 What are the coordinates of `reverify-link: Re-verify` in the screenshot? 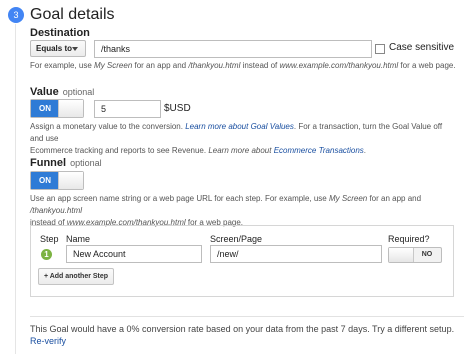 It's located at (48, 341).